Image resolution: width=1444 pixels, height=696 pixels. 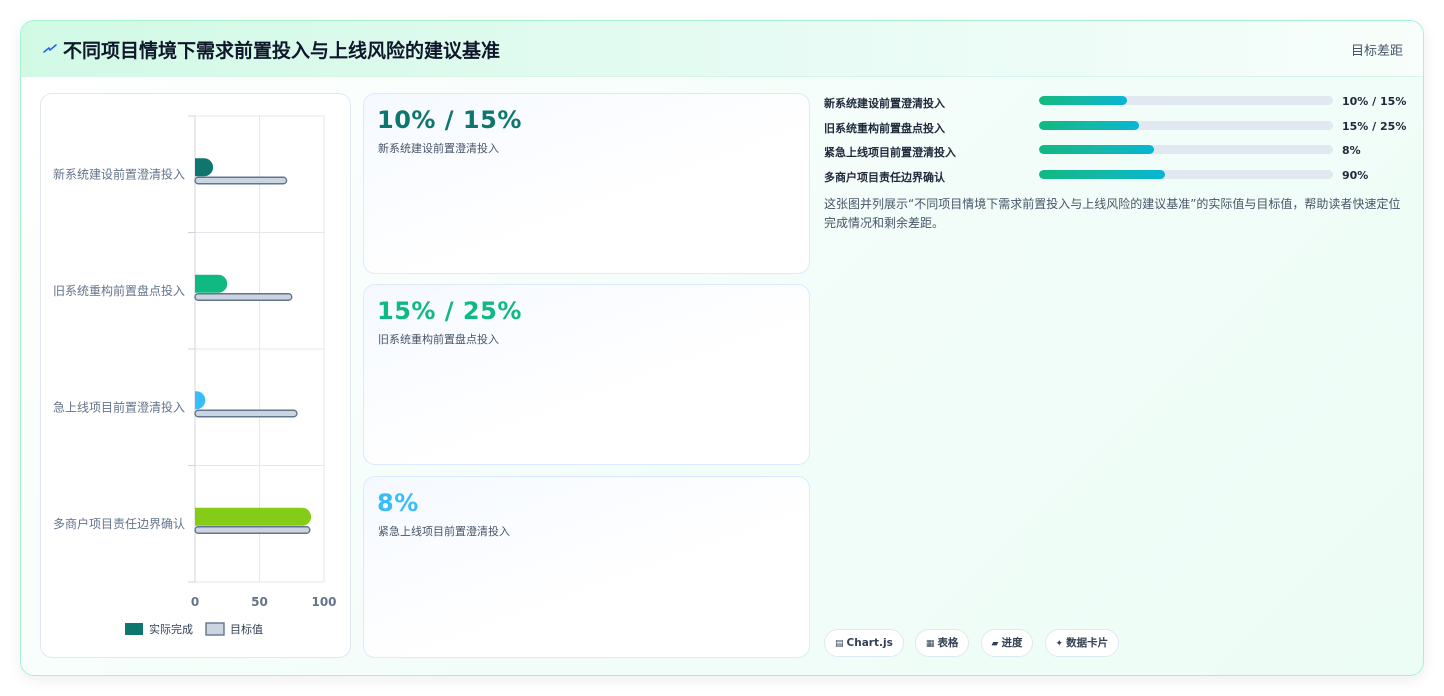 What do you see at coordinates (890, 152) in the screenshot?
I see `progress-label: 紧急上线项目前置澄清投入` at bounding box center [890, 152].